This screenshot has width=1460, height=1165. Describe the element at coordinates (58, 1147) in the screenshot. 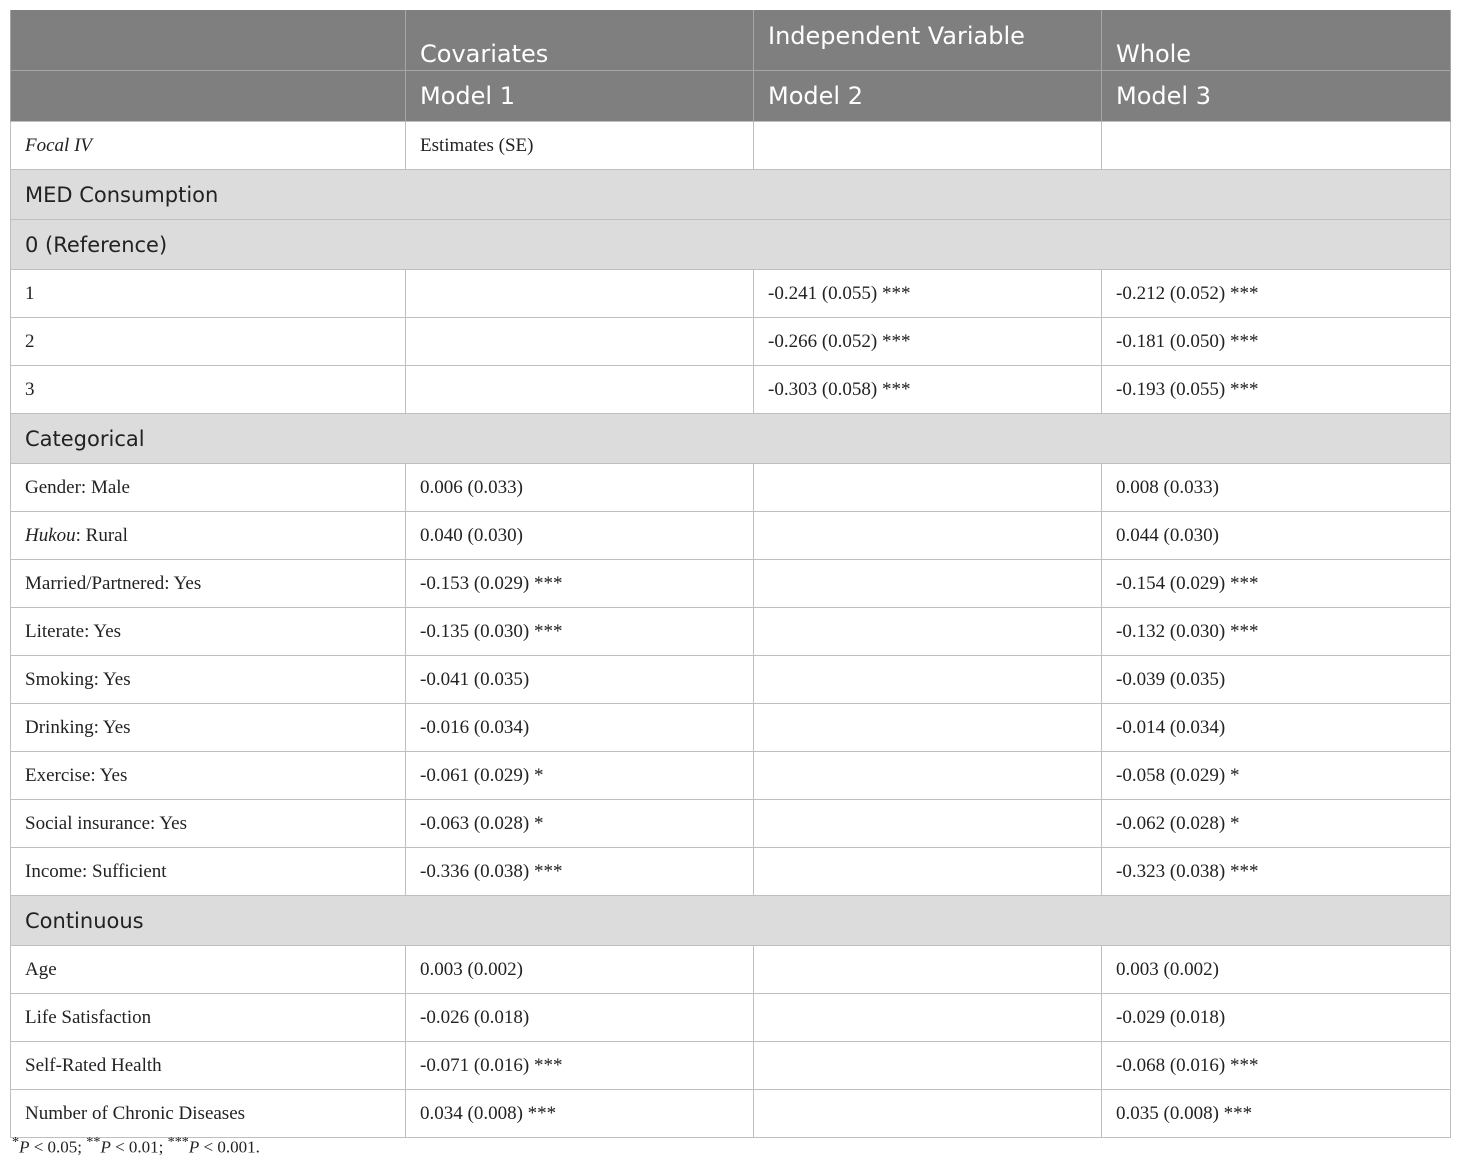

I see `footnote-threshold-1: < 0.05;` at that location.